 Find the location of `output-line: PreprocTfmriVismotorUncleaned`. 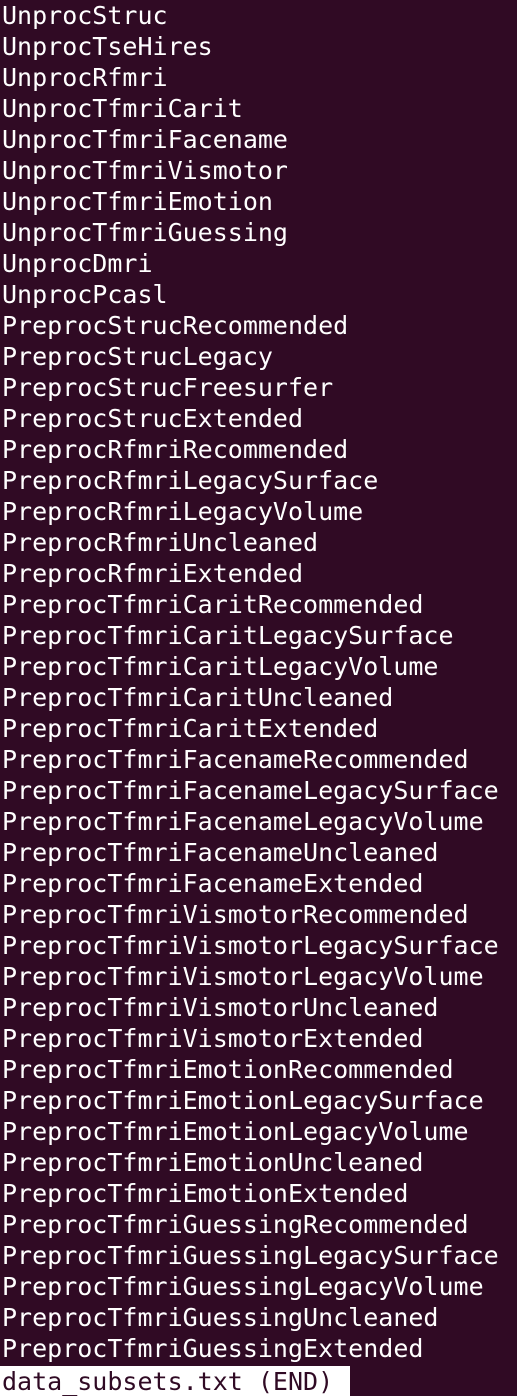

output-line: PreprocTfmriVismotorUncleaned is located at coordinates (220, 1007).